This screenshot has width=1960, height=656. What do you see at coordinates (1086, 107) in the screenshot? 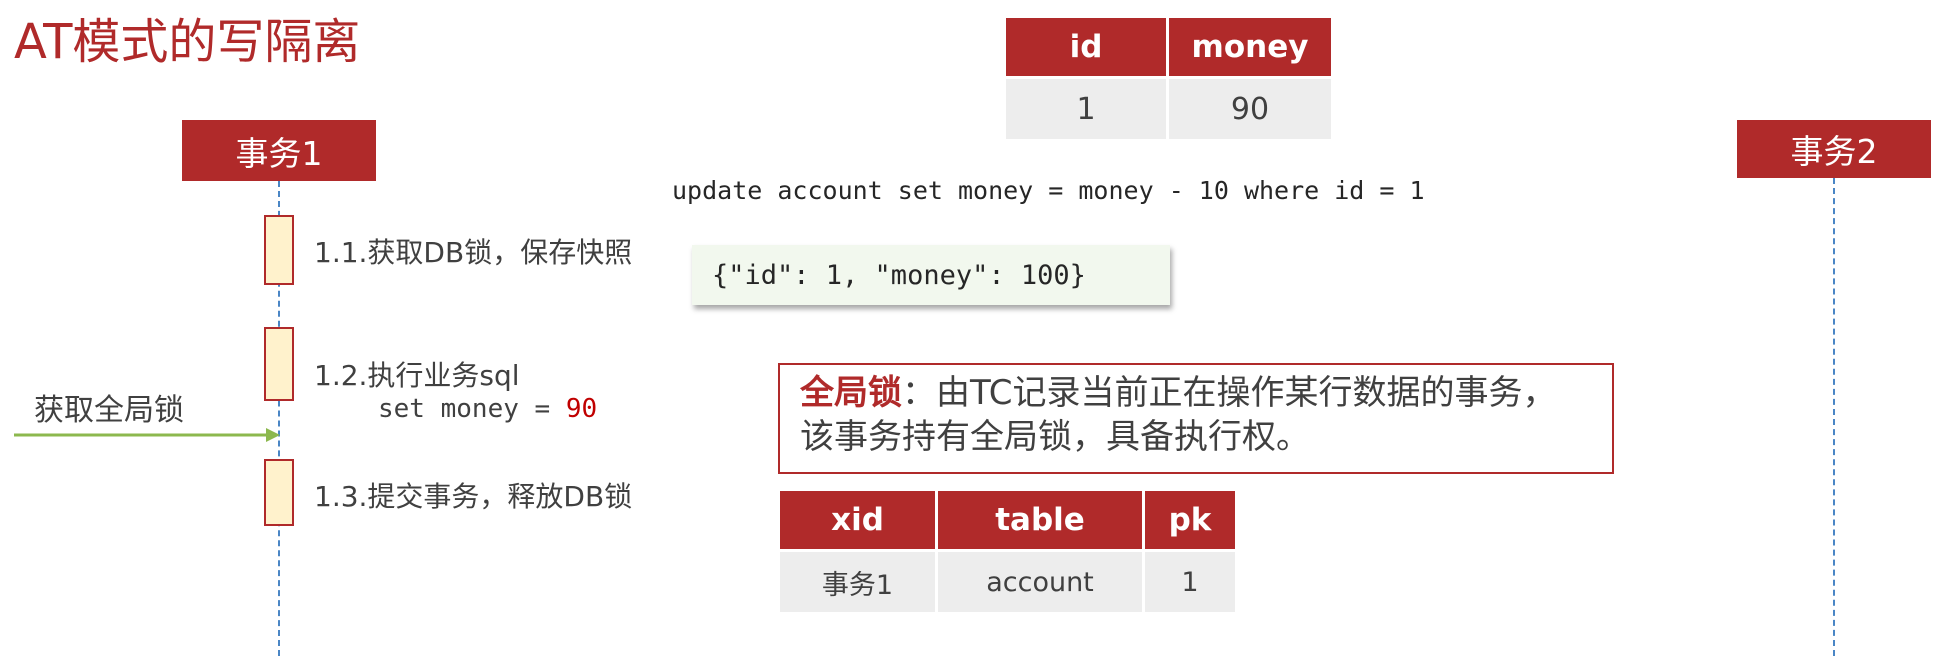
I see `account-cell-id: 1` at bounding box center [1086, 107].